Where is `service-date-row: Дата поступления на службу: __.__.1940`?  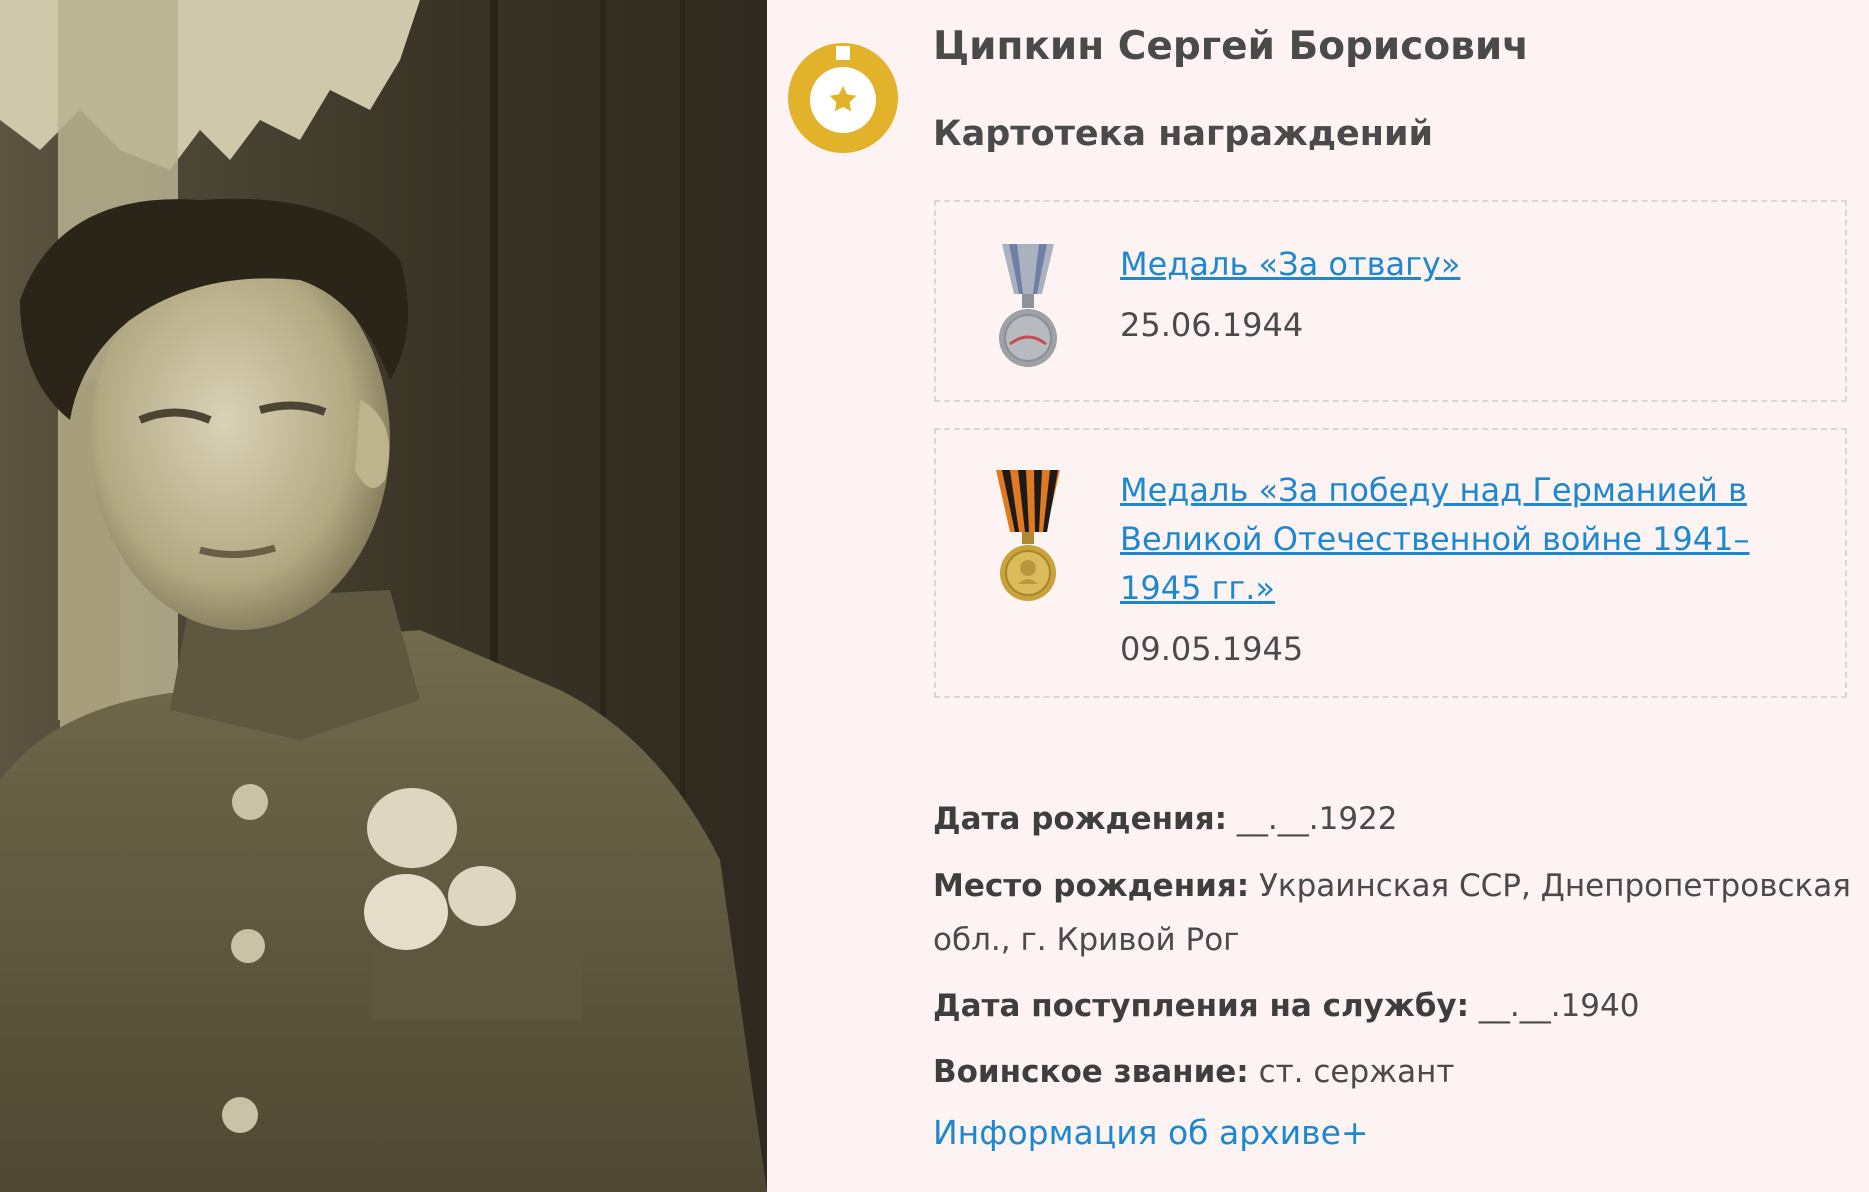 service-date-row: Дата поступления на службу: __.__.1940 is located at coordinates (1393, 1006).